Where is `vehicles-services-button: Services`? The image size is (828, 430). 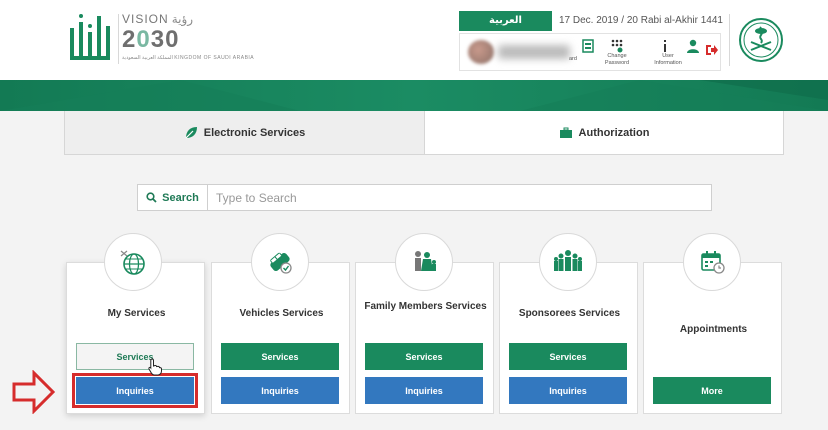 vehicles-services-button: Services is located at coordinates (280, 356).